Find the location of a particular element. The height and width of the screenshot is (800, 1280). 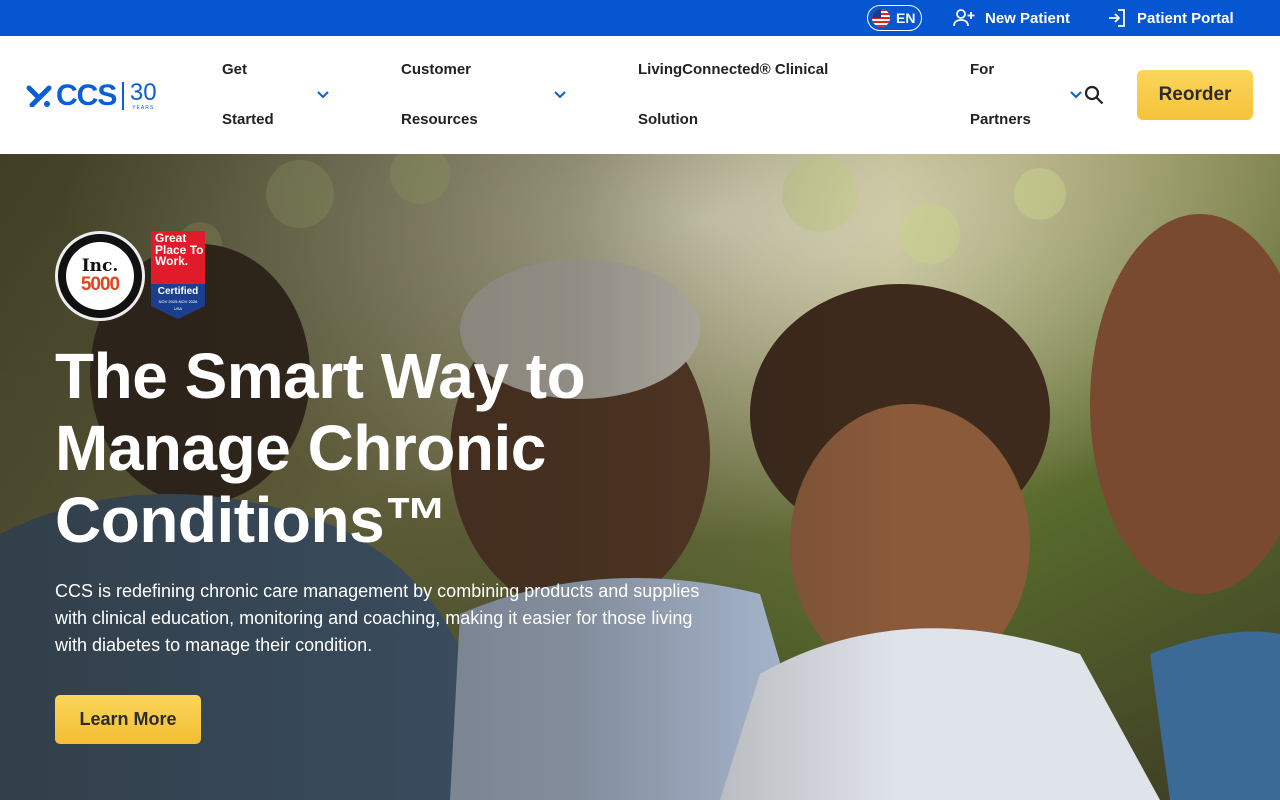

login-icon is located at coordinates (1117, 18).